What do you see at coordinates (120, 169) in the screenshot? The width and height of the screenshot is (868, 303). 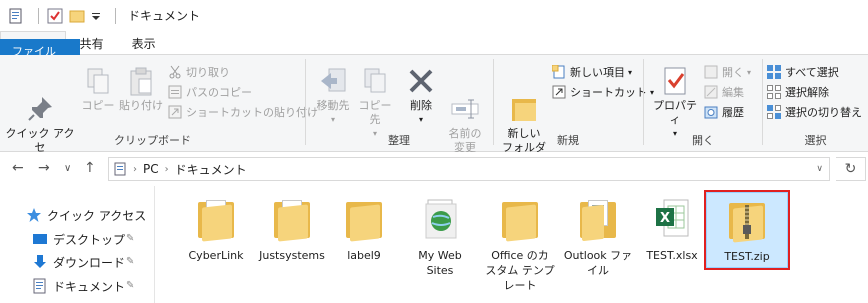 I see `documents-location-icon` at bounding box center [120, 169].